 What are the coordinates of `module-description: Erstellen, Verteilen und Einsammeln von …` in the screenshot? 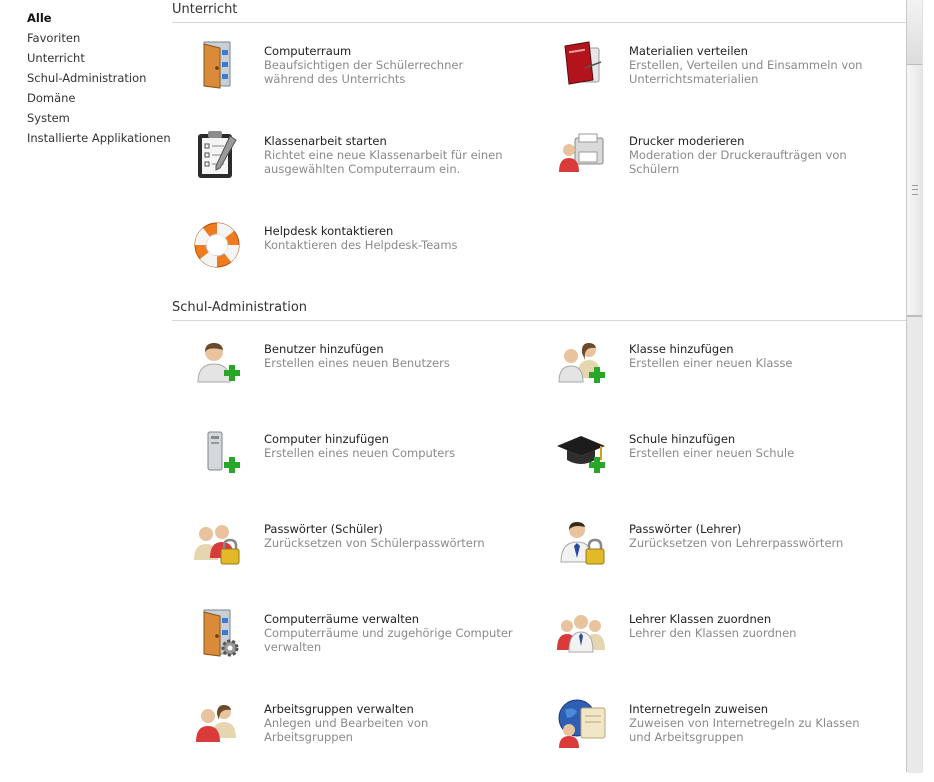 It's located at (746, 72).